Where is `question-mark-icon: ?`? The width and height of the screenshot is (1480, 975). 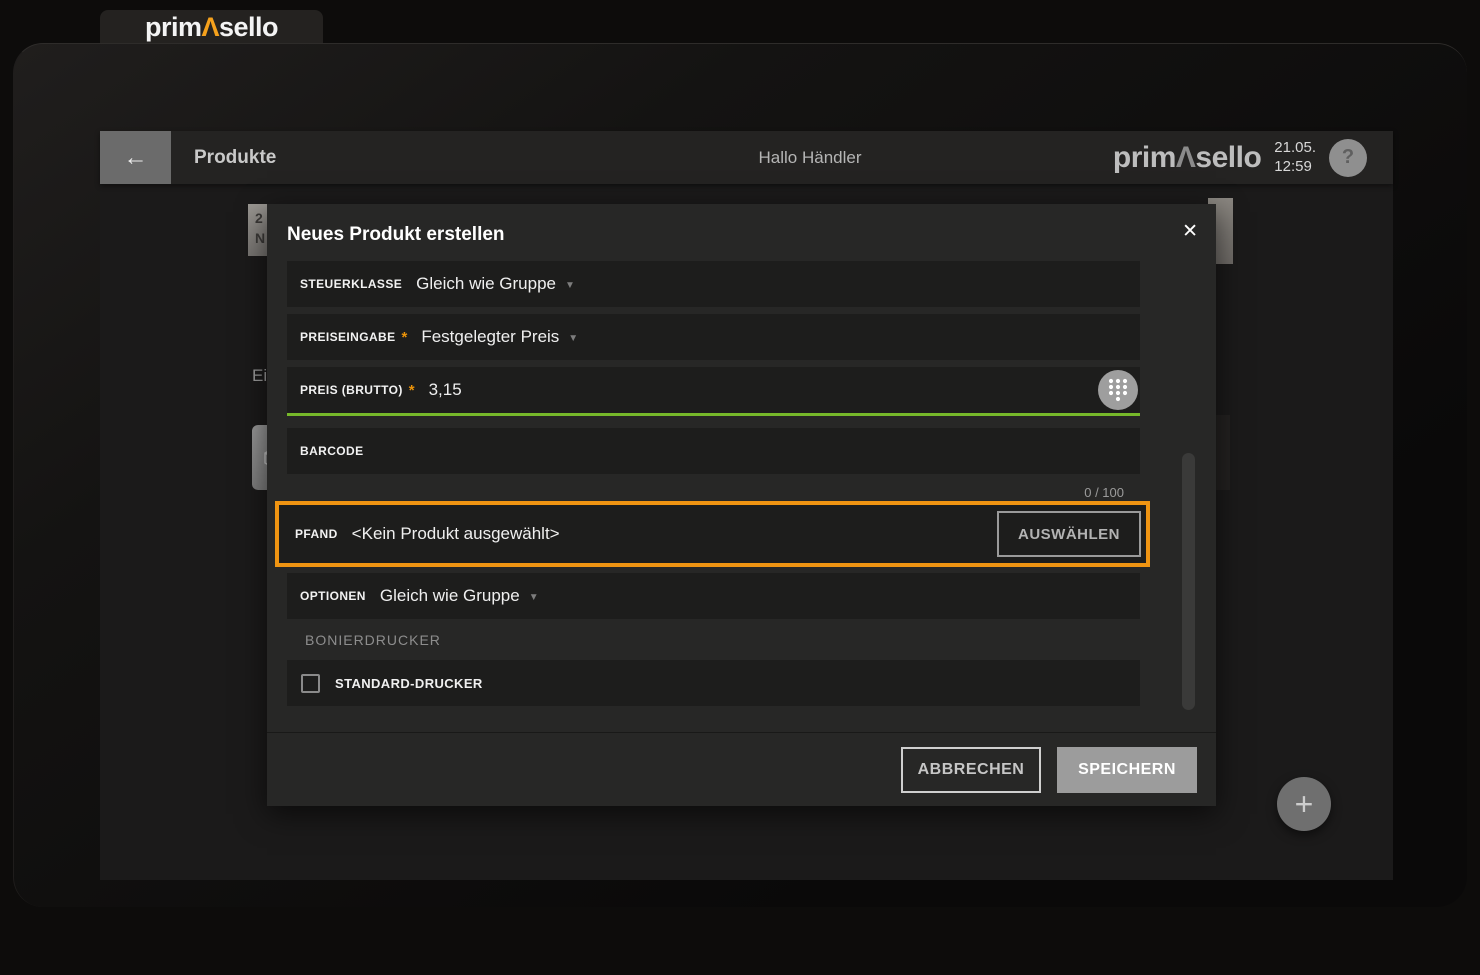
question-mark-icon: ? is located at coordinates (1348, 157).